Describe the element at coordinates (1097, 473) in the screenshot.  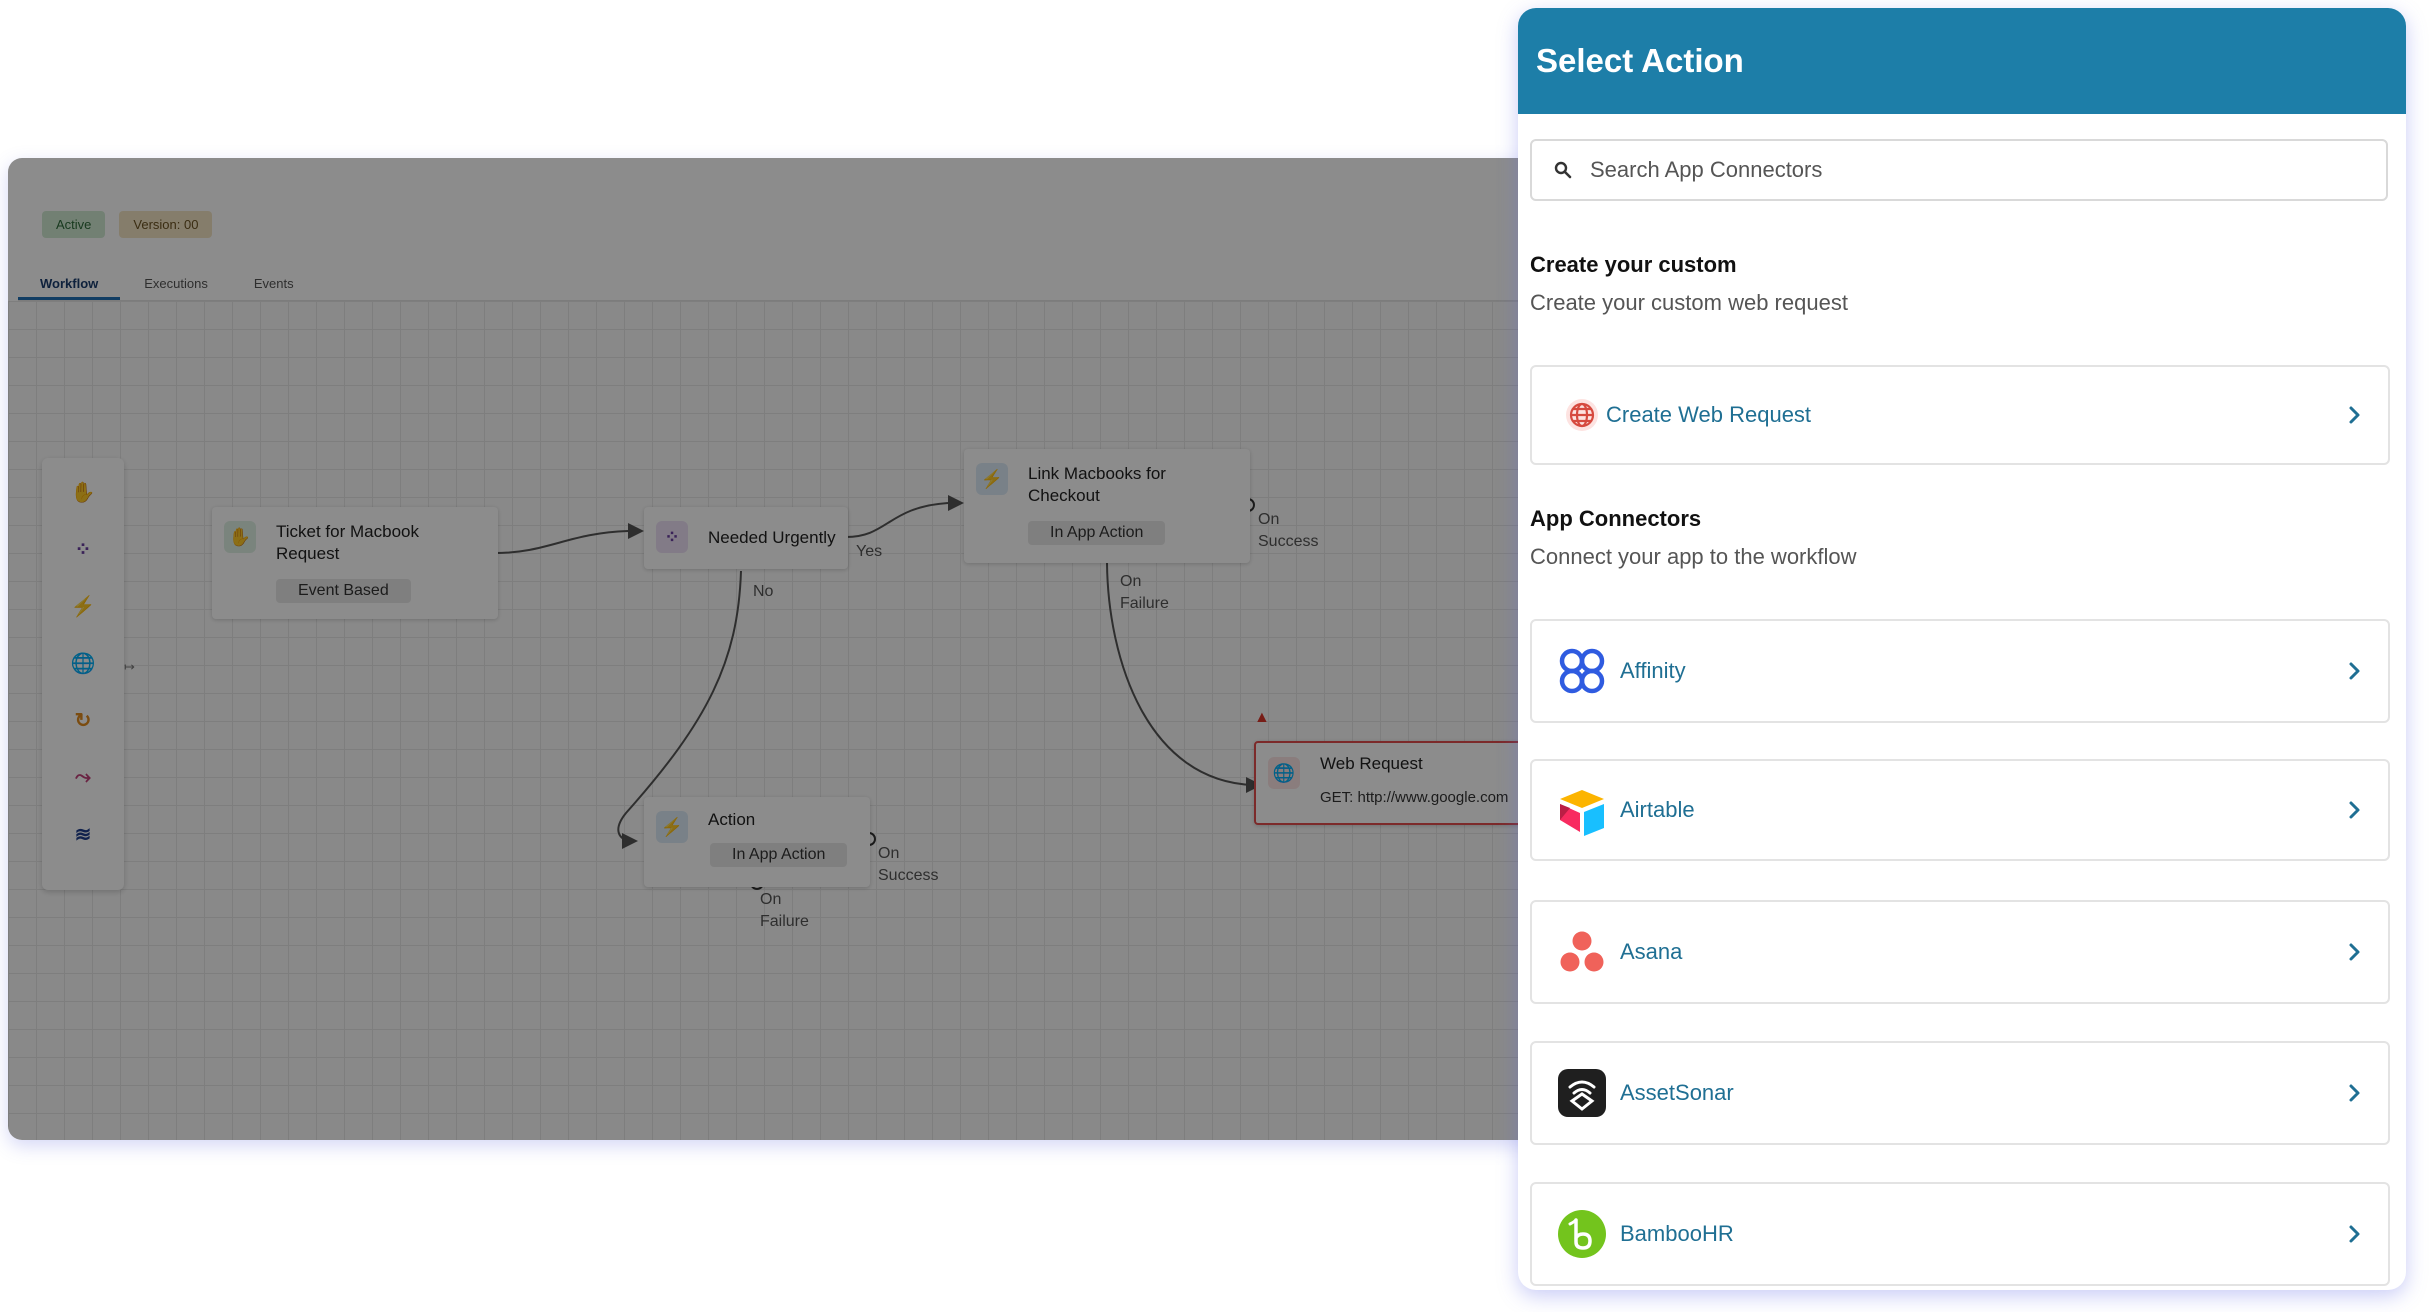
I see `node-title: Link Macbooks for` at that location.